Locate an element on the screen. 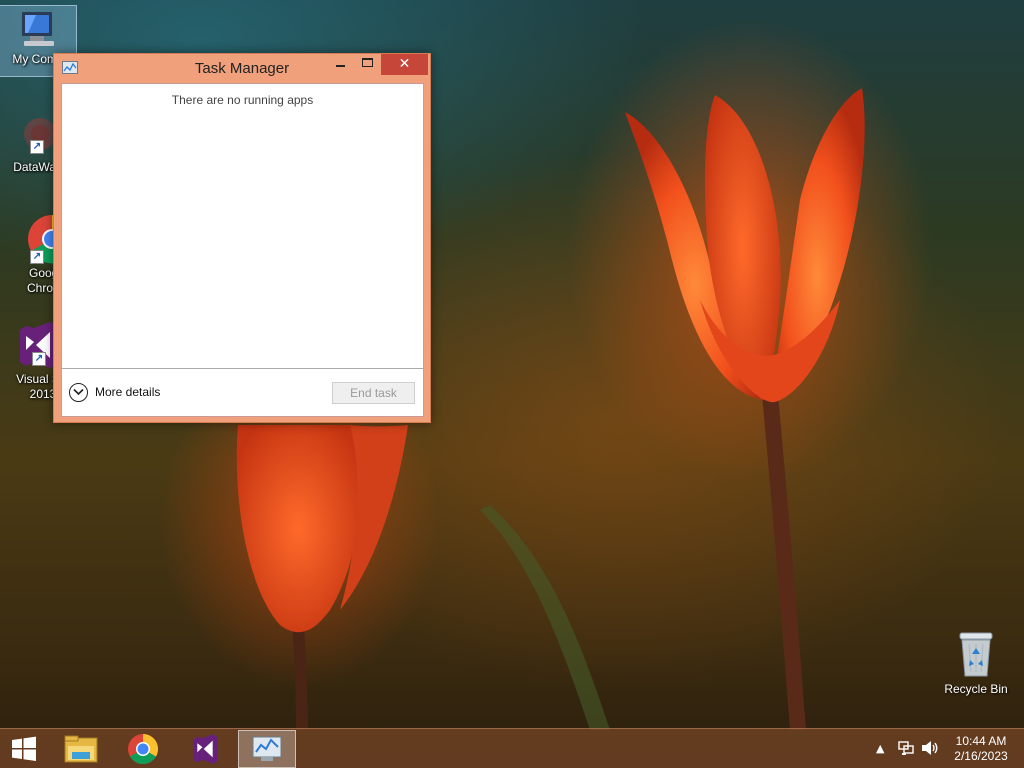 The width and height of the screenshot is (1024, 768). minimize-icon is located at coordinates (340, 66).